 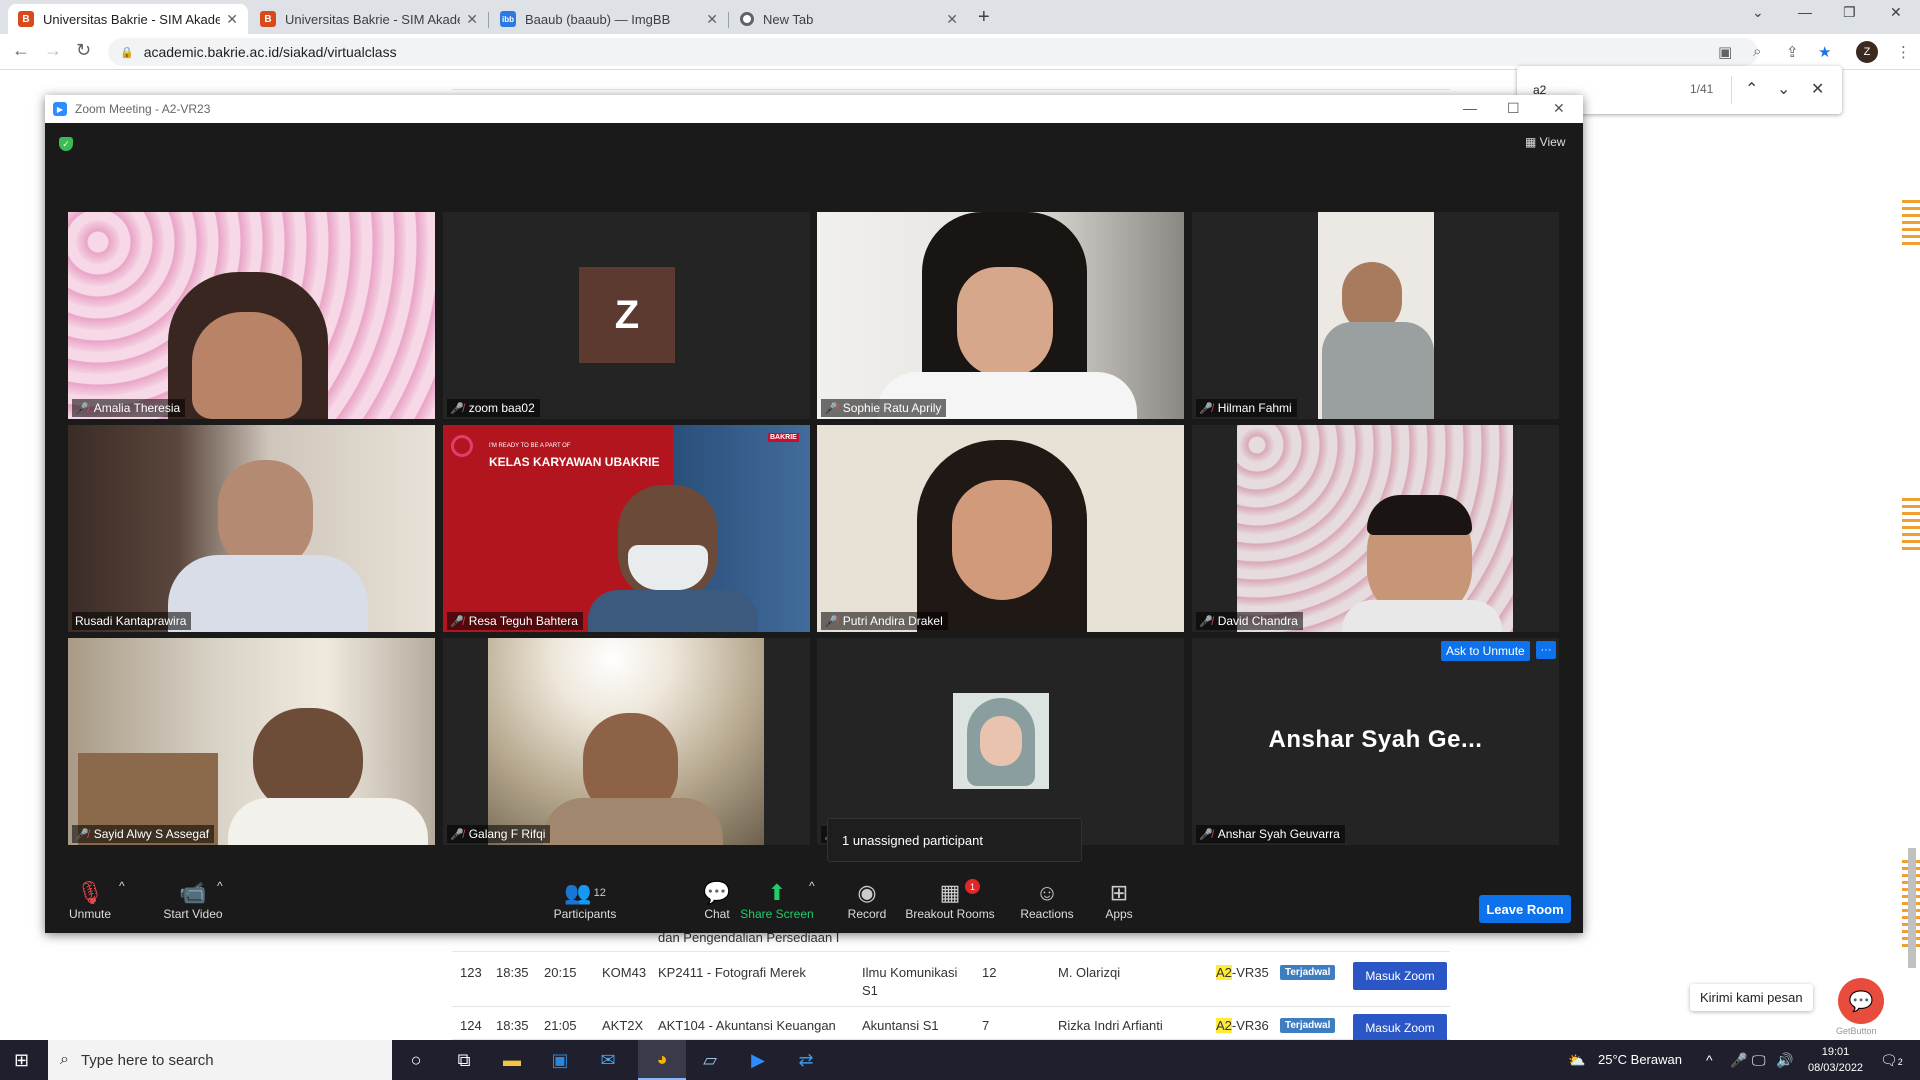 What do you see at coordinates (1559, 108) in the screenshot?
I see `zoom-close-icon: ✕` at bounding box center [1559, 108].